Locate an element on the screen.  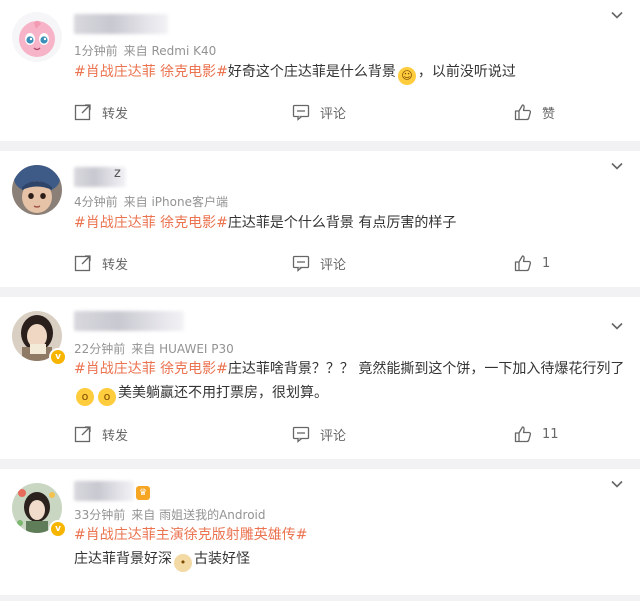
post-time: 4分钟前 is located at coordinates (96, 202).